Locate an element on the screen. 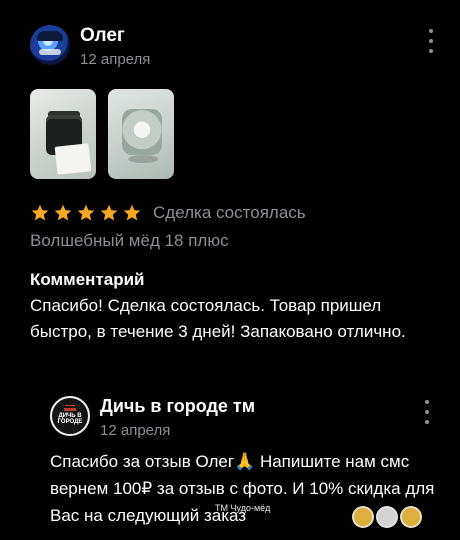 Image resolution: width=460 pixels, height=540 pixels. review-date: 12 апреля is located at coordinates (115, 59).